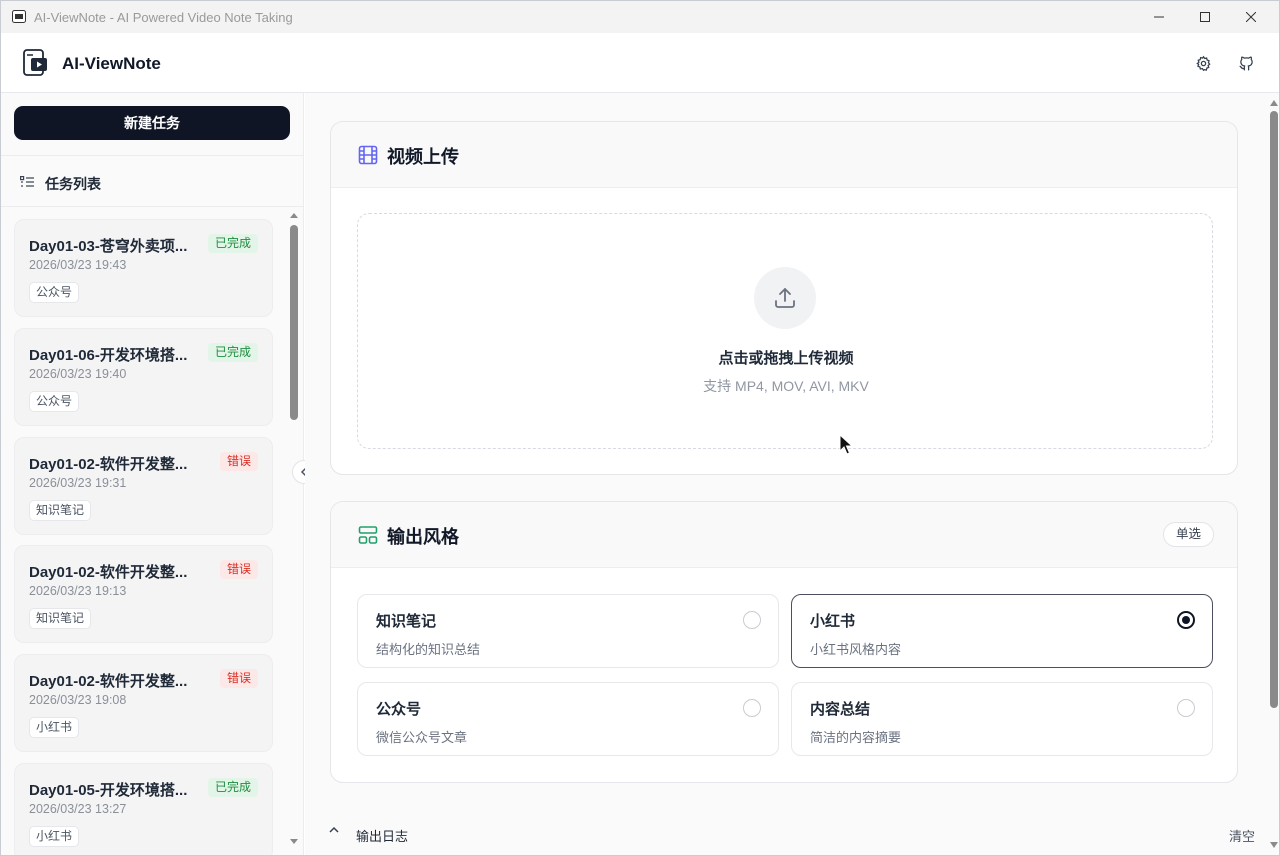 The height and width of the screenshot is (856, 1280). What do you see at coordinates (1188, 534) in the screenshot?
I see `single-select-badge: 单选` at bounding box center [1188, 534].